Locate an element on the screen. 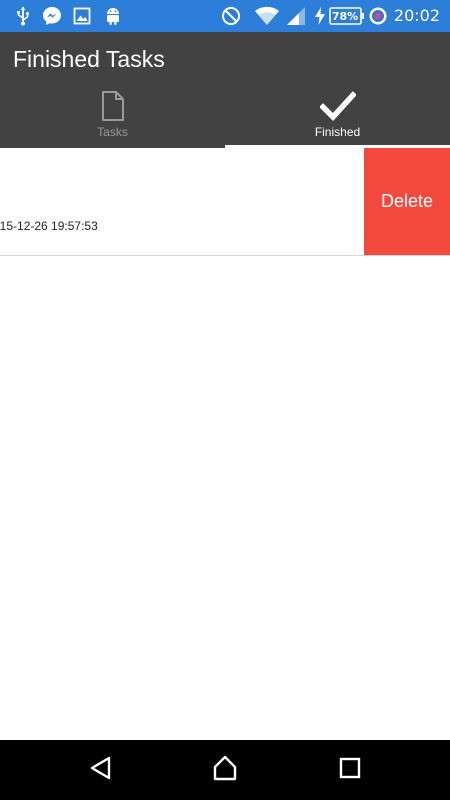 This screenshot has height=800, width=450. back-button is located at coordinates (101, 770).